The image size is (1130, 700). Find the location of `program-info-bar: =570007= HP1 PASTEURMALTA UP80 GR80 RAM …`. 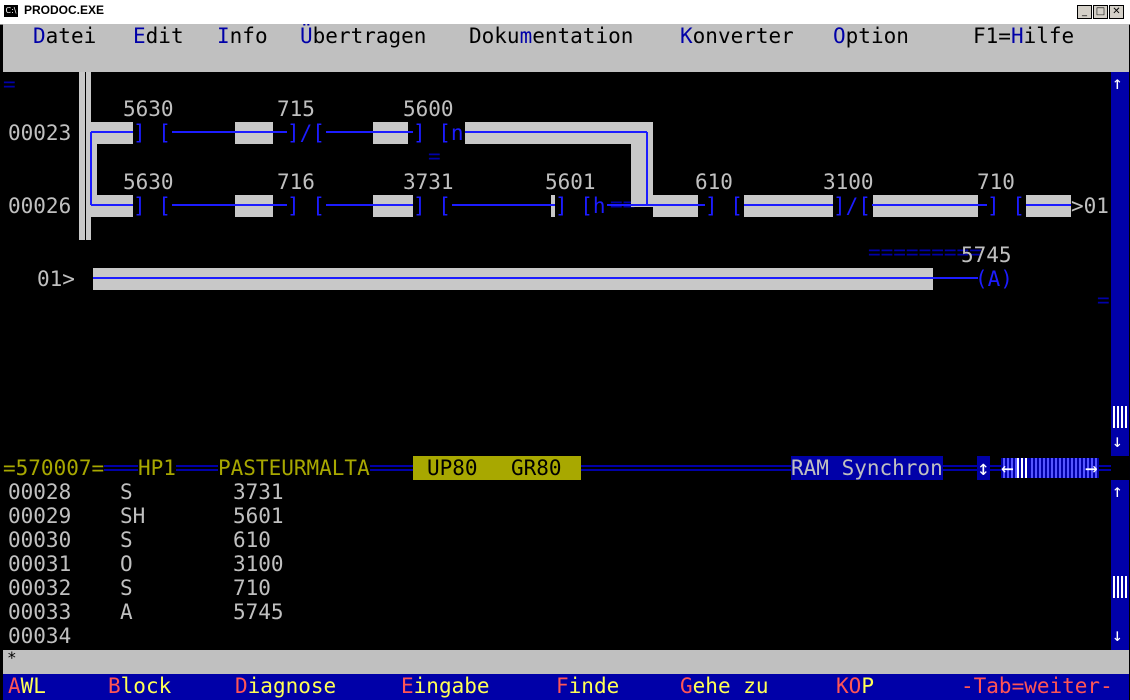

program-info-bar: =570007= HP1 PASTEURMALTA UP80 GR80 RAM … is located at coordinates (558, 468).